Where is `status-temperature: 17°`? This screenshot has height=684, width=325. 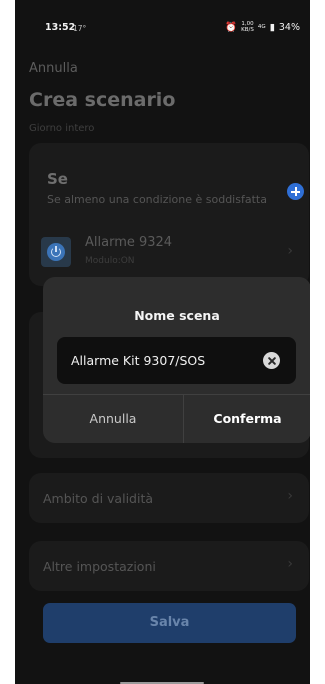 status-temperature: 17° is located at coordinates (80, 28).